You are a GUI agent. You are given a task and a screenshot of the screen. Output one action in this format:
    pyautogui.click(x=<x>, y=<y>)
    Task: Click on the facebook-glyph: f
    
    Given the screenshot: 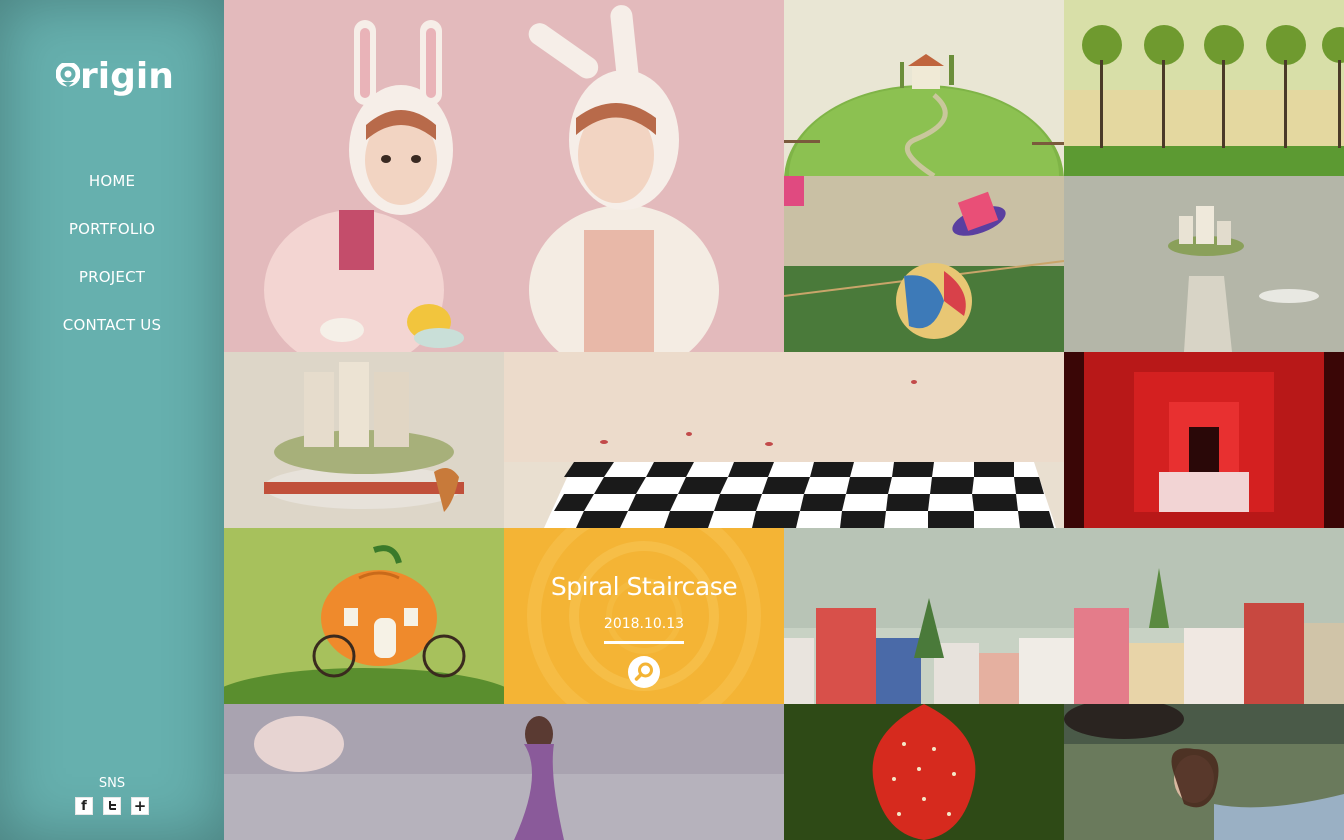 What is the action you would take?
    pyautogui.click(x=84, y=806)
    